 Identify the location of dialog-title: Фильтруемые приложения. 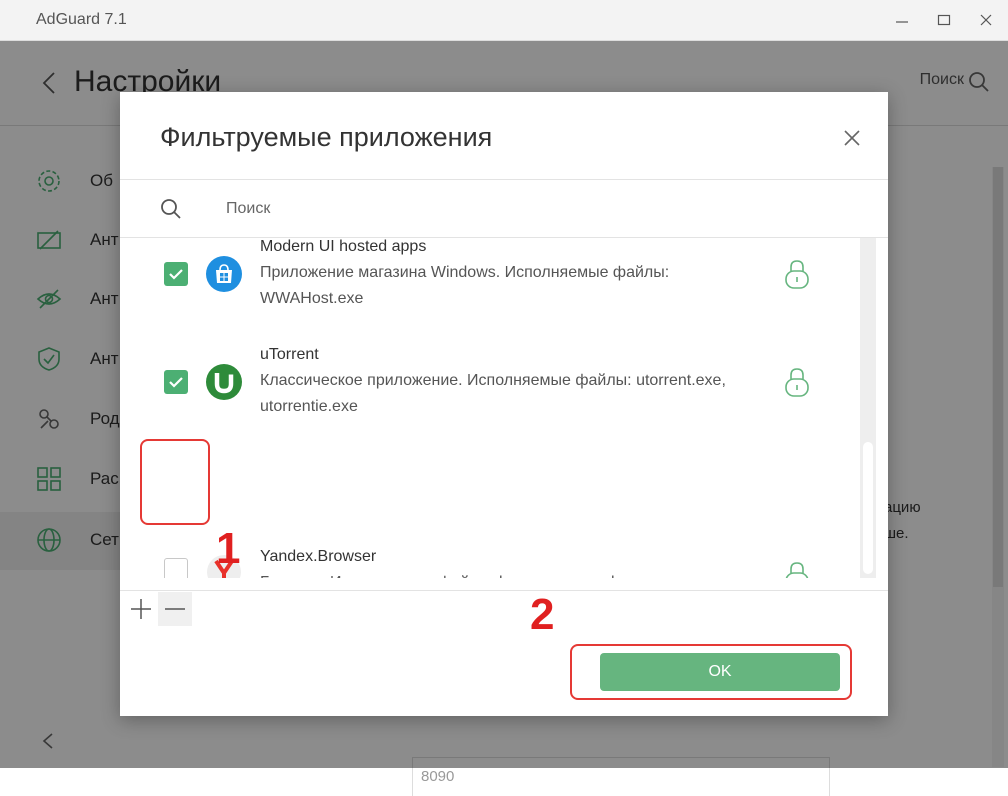
(326, 137).